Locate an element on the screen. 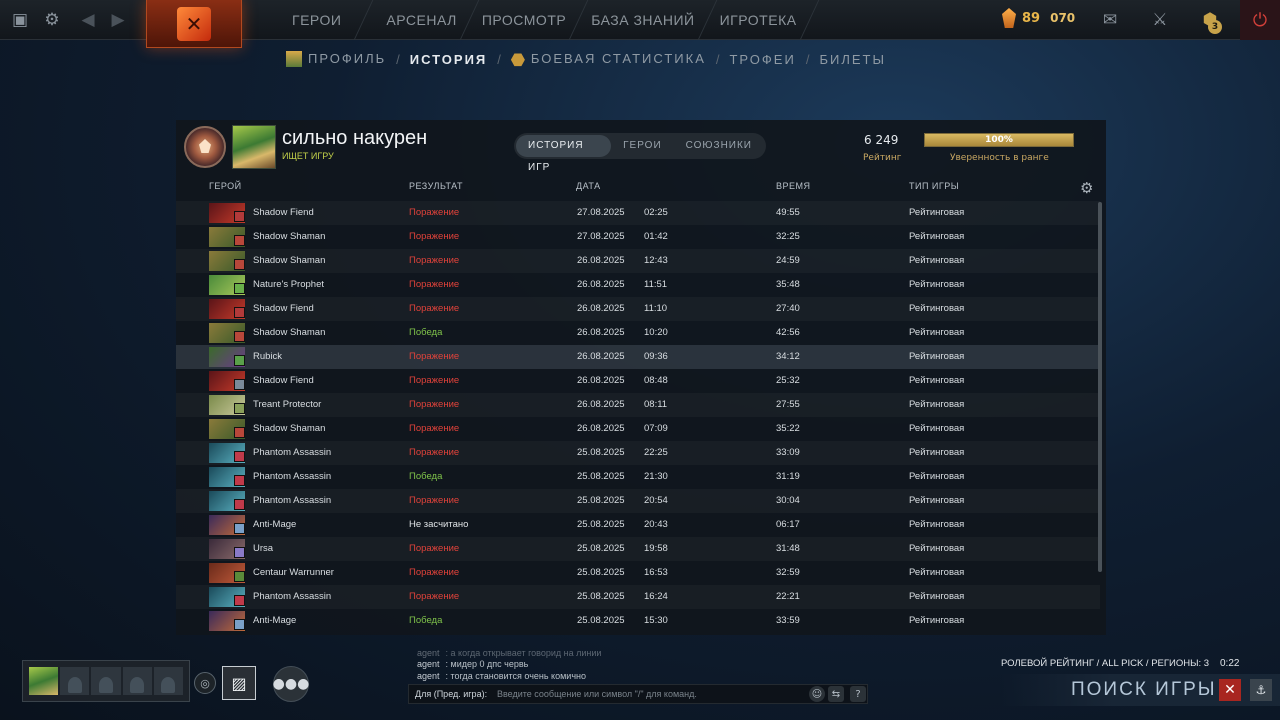 The height and width of the screenshot is (720, 1280). rank-confidence-percent: 100% is located at coordinates (999, 140).